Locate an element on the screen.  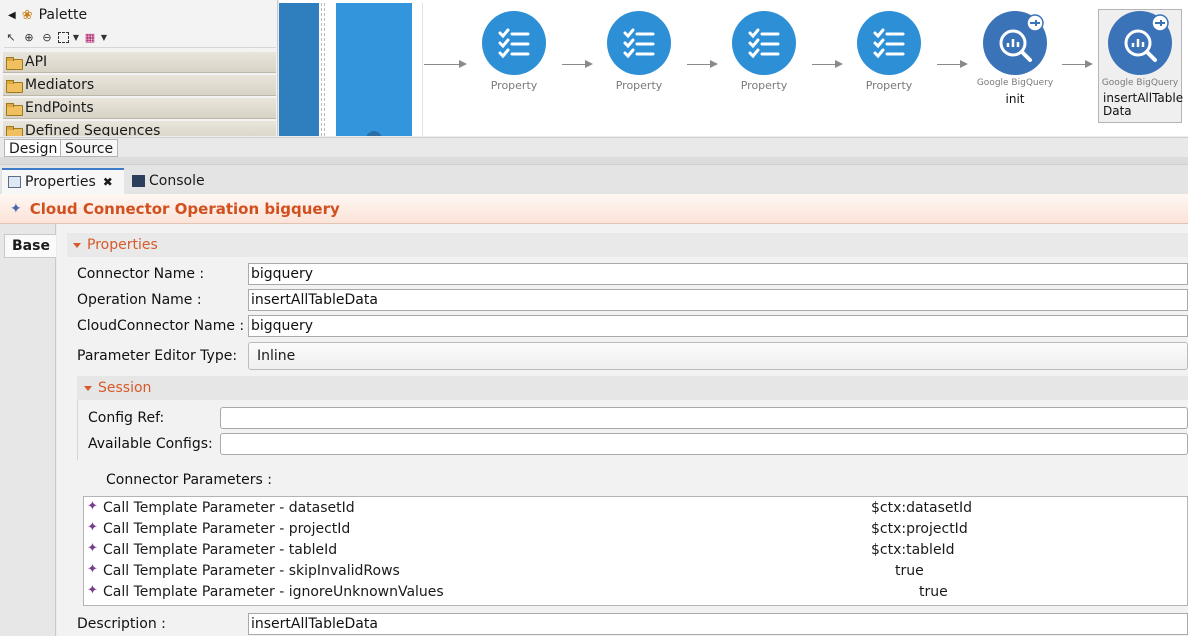
parameter-editor-type-select: Inline is located at coordinates (718, 356).